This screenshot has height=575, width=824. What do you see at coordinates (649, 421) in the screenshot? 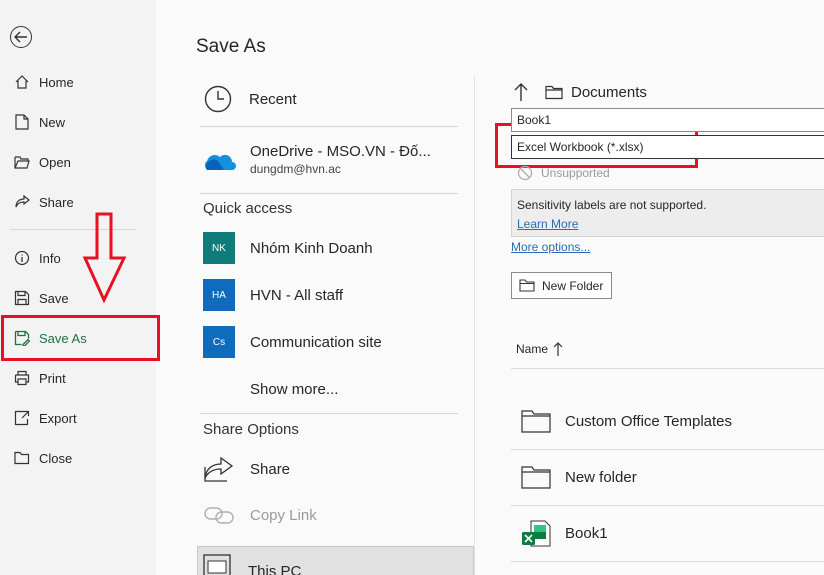
I see `file-name: Custom Office Templates` at bounding box center [649, 421].